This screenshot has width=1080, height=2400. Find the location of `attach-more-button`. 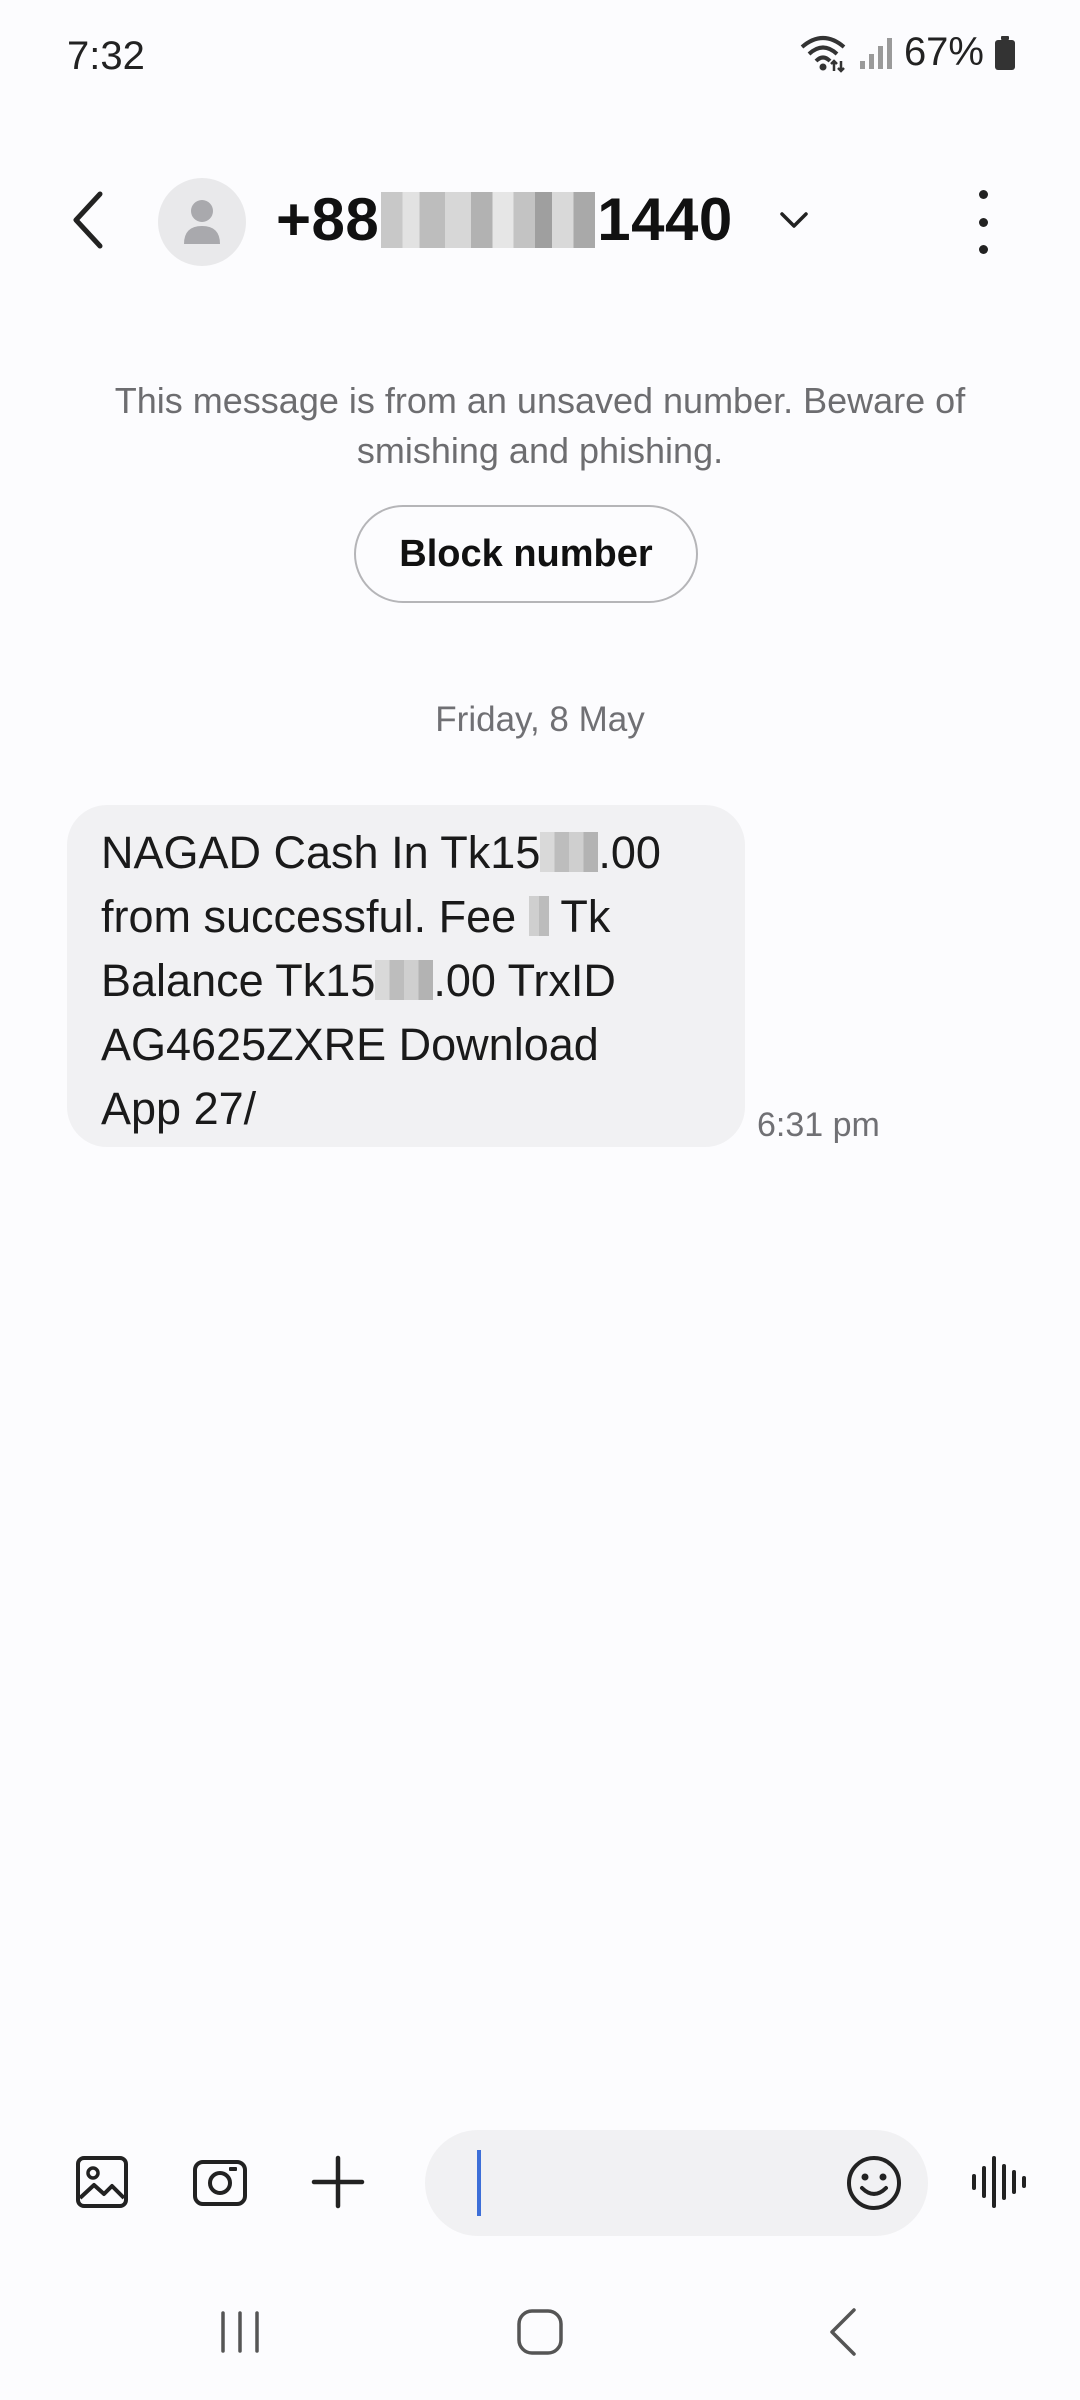

attach-more-button is located at coordinates (338, 2182).